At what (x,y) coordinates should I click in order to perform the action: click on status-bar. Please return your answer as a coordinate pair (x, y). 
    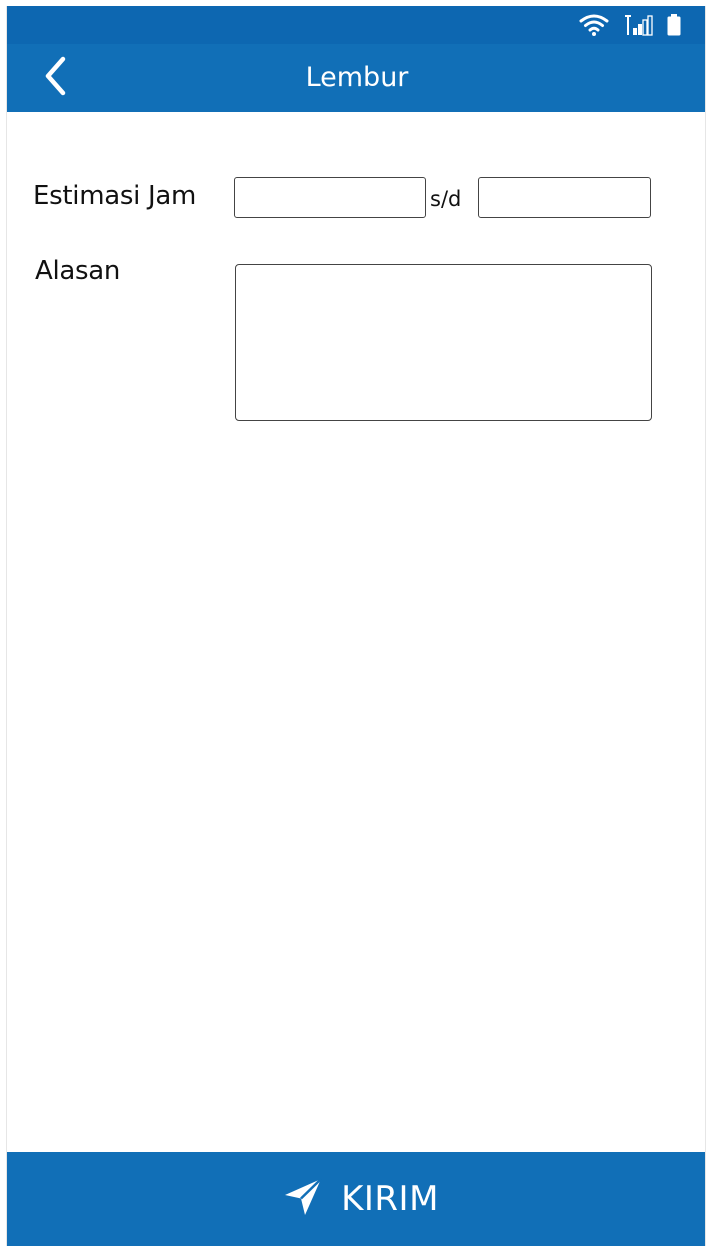
    Looking at the image, I should click on (356, 25).